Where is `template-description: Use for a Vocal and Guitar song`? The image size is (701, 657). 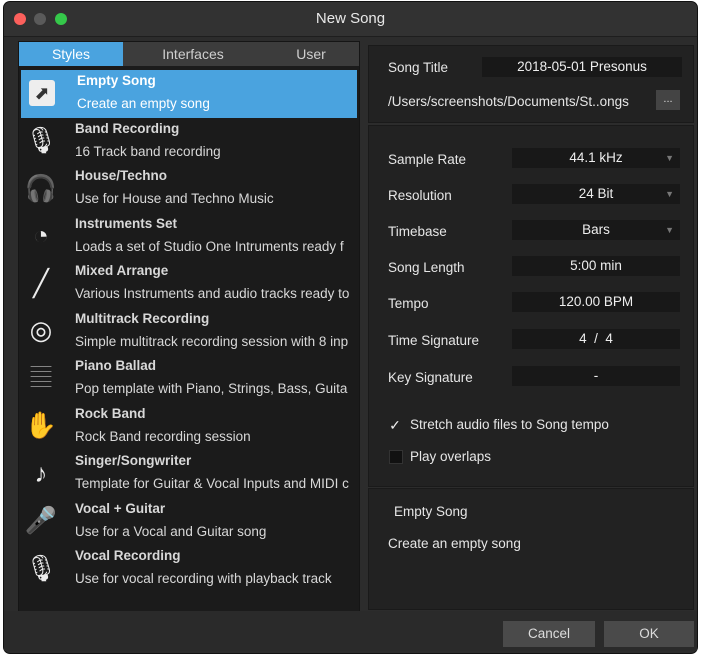 template-description: Use for a Vocal and Guitar song is located at coordinates (171, 531).